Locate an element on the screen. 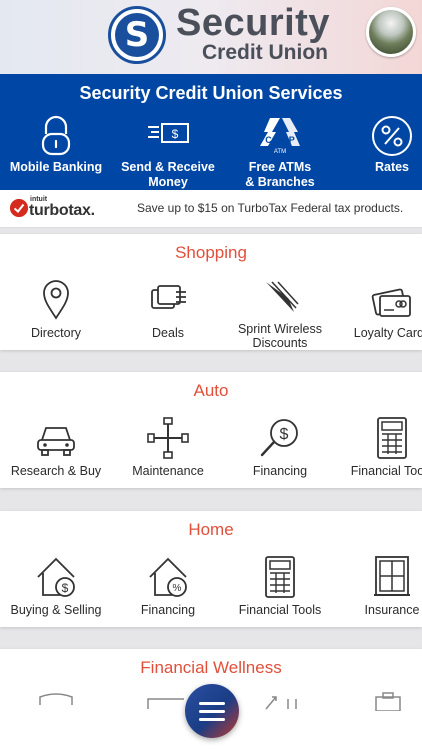  home-insurance: Insurance is located at coordinates (379, 586).